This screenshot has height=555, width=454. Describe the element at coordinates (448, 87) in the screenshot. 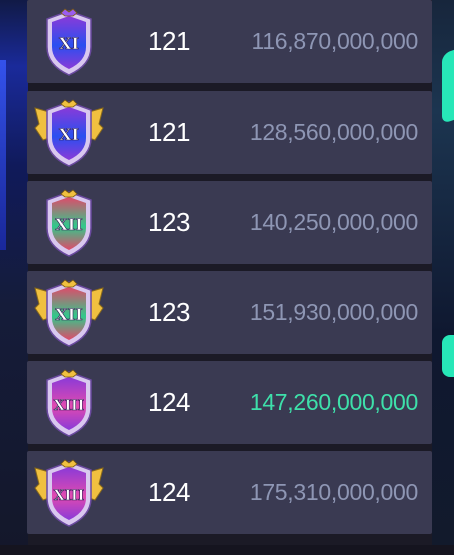

I see `right-accent-top` at that location.